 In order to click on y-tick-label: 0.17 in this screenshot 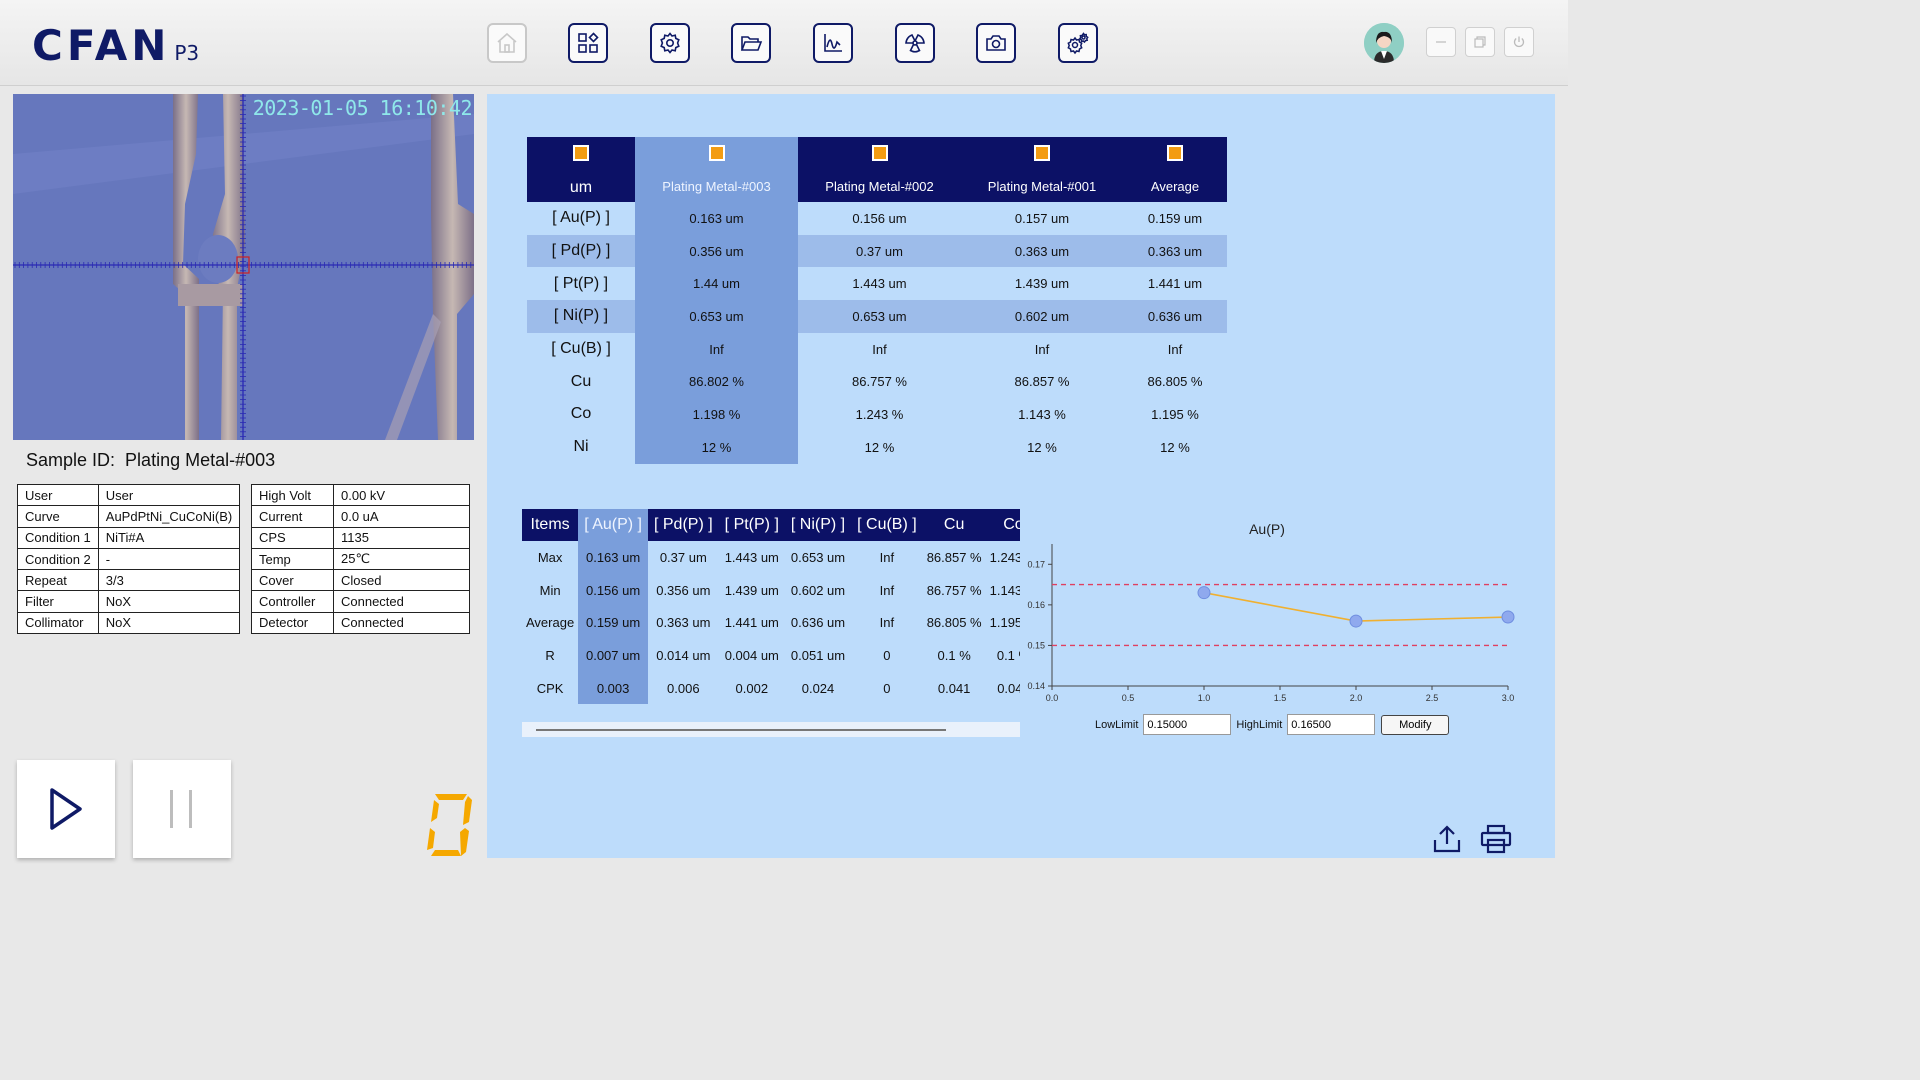, I will do `click(1036, 564)`.